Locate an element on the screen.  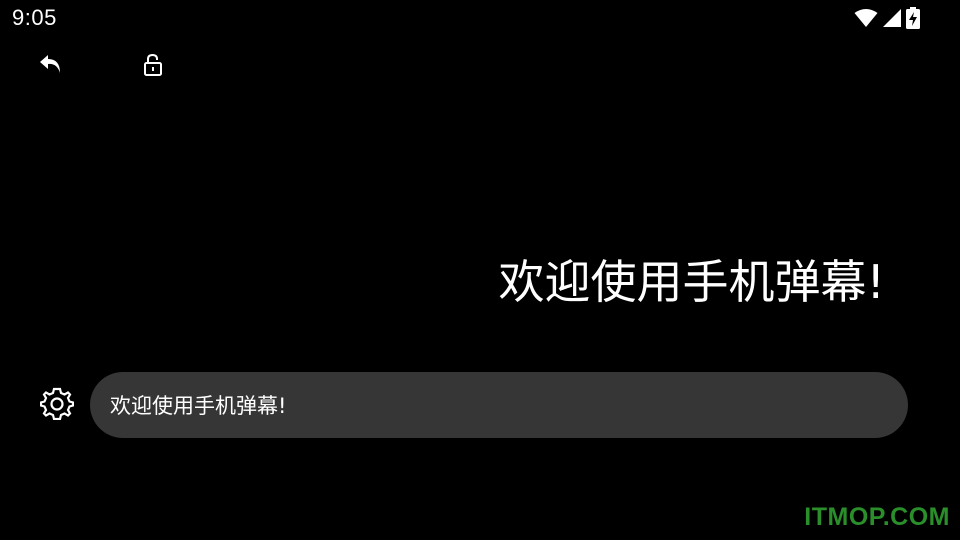
watermark: ITMOP.COM is located at coordinates (877, 517).